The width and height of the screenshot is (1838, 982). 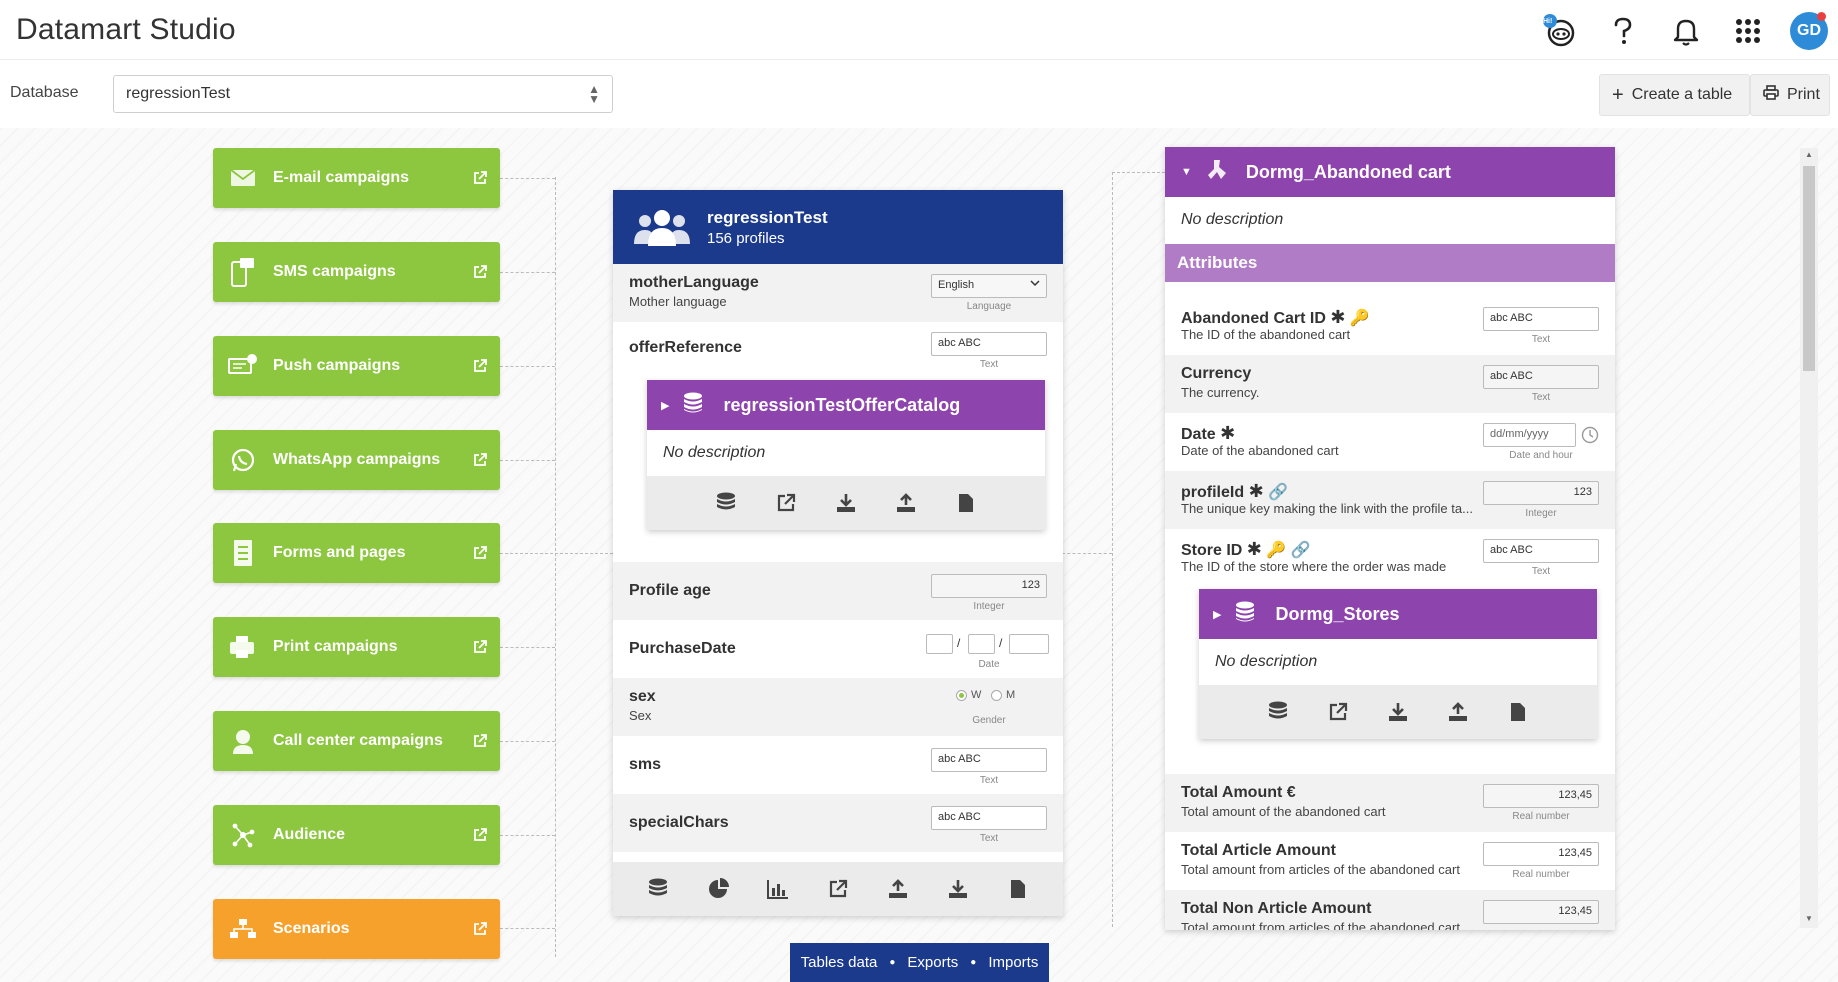 I want to click on profile-id-input: 123, so click(x=1541, y=493).